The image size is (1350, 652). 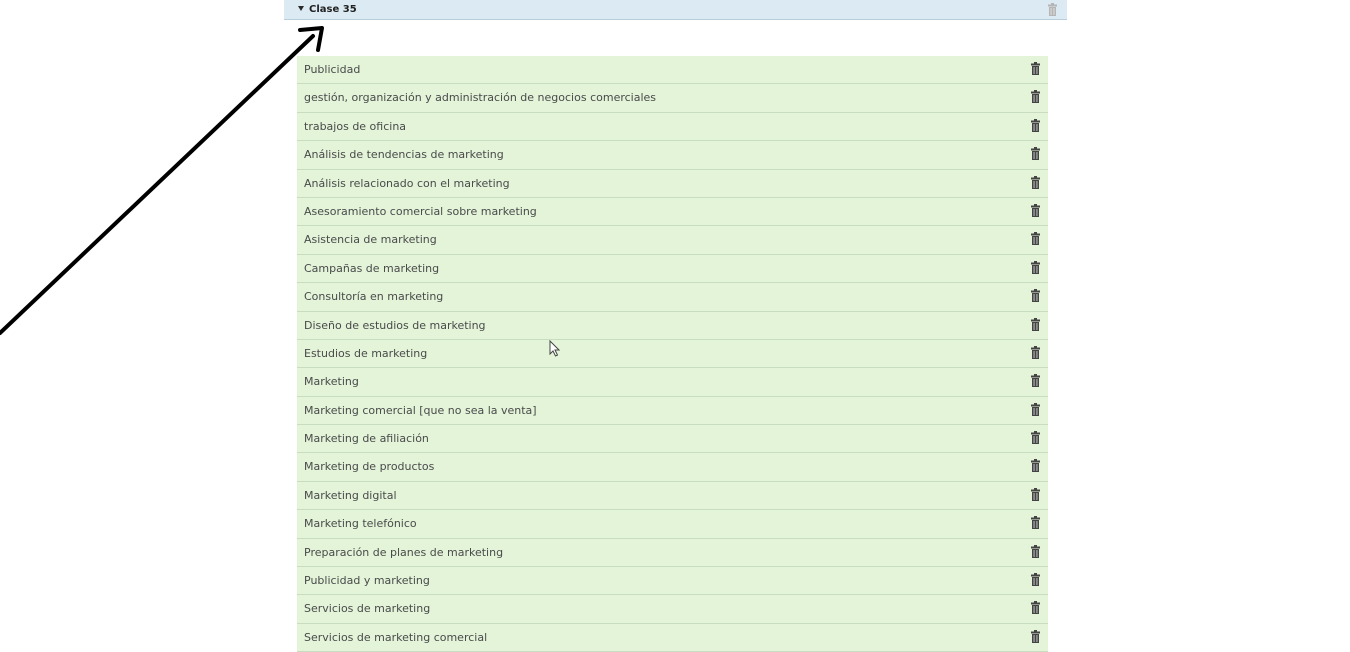 What do you see at coordinates (407, 183) in the screenshot?
I see `list-item-label: Análisis relacionado con el marketing` at bounding box center [407, 183].